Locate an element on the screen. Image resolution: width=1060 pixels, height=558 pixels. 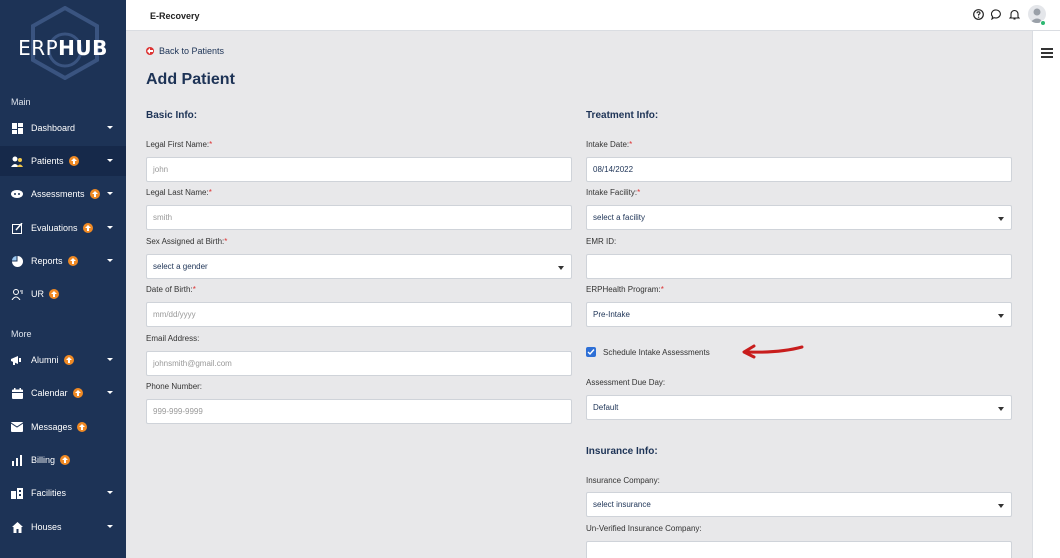
unverified-insurance-field is located at coordinates (799, 549).